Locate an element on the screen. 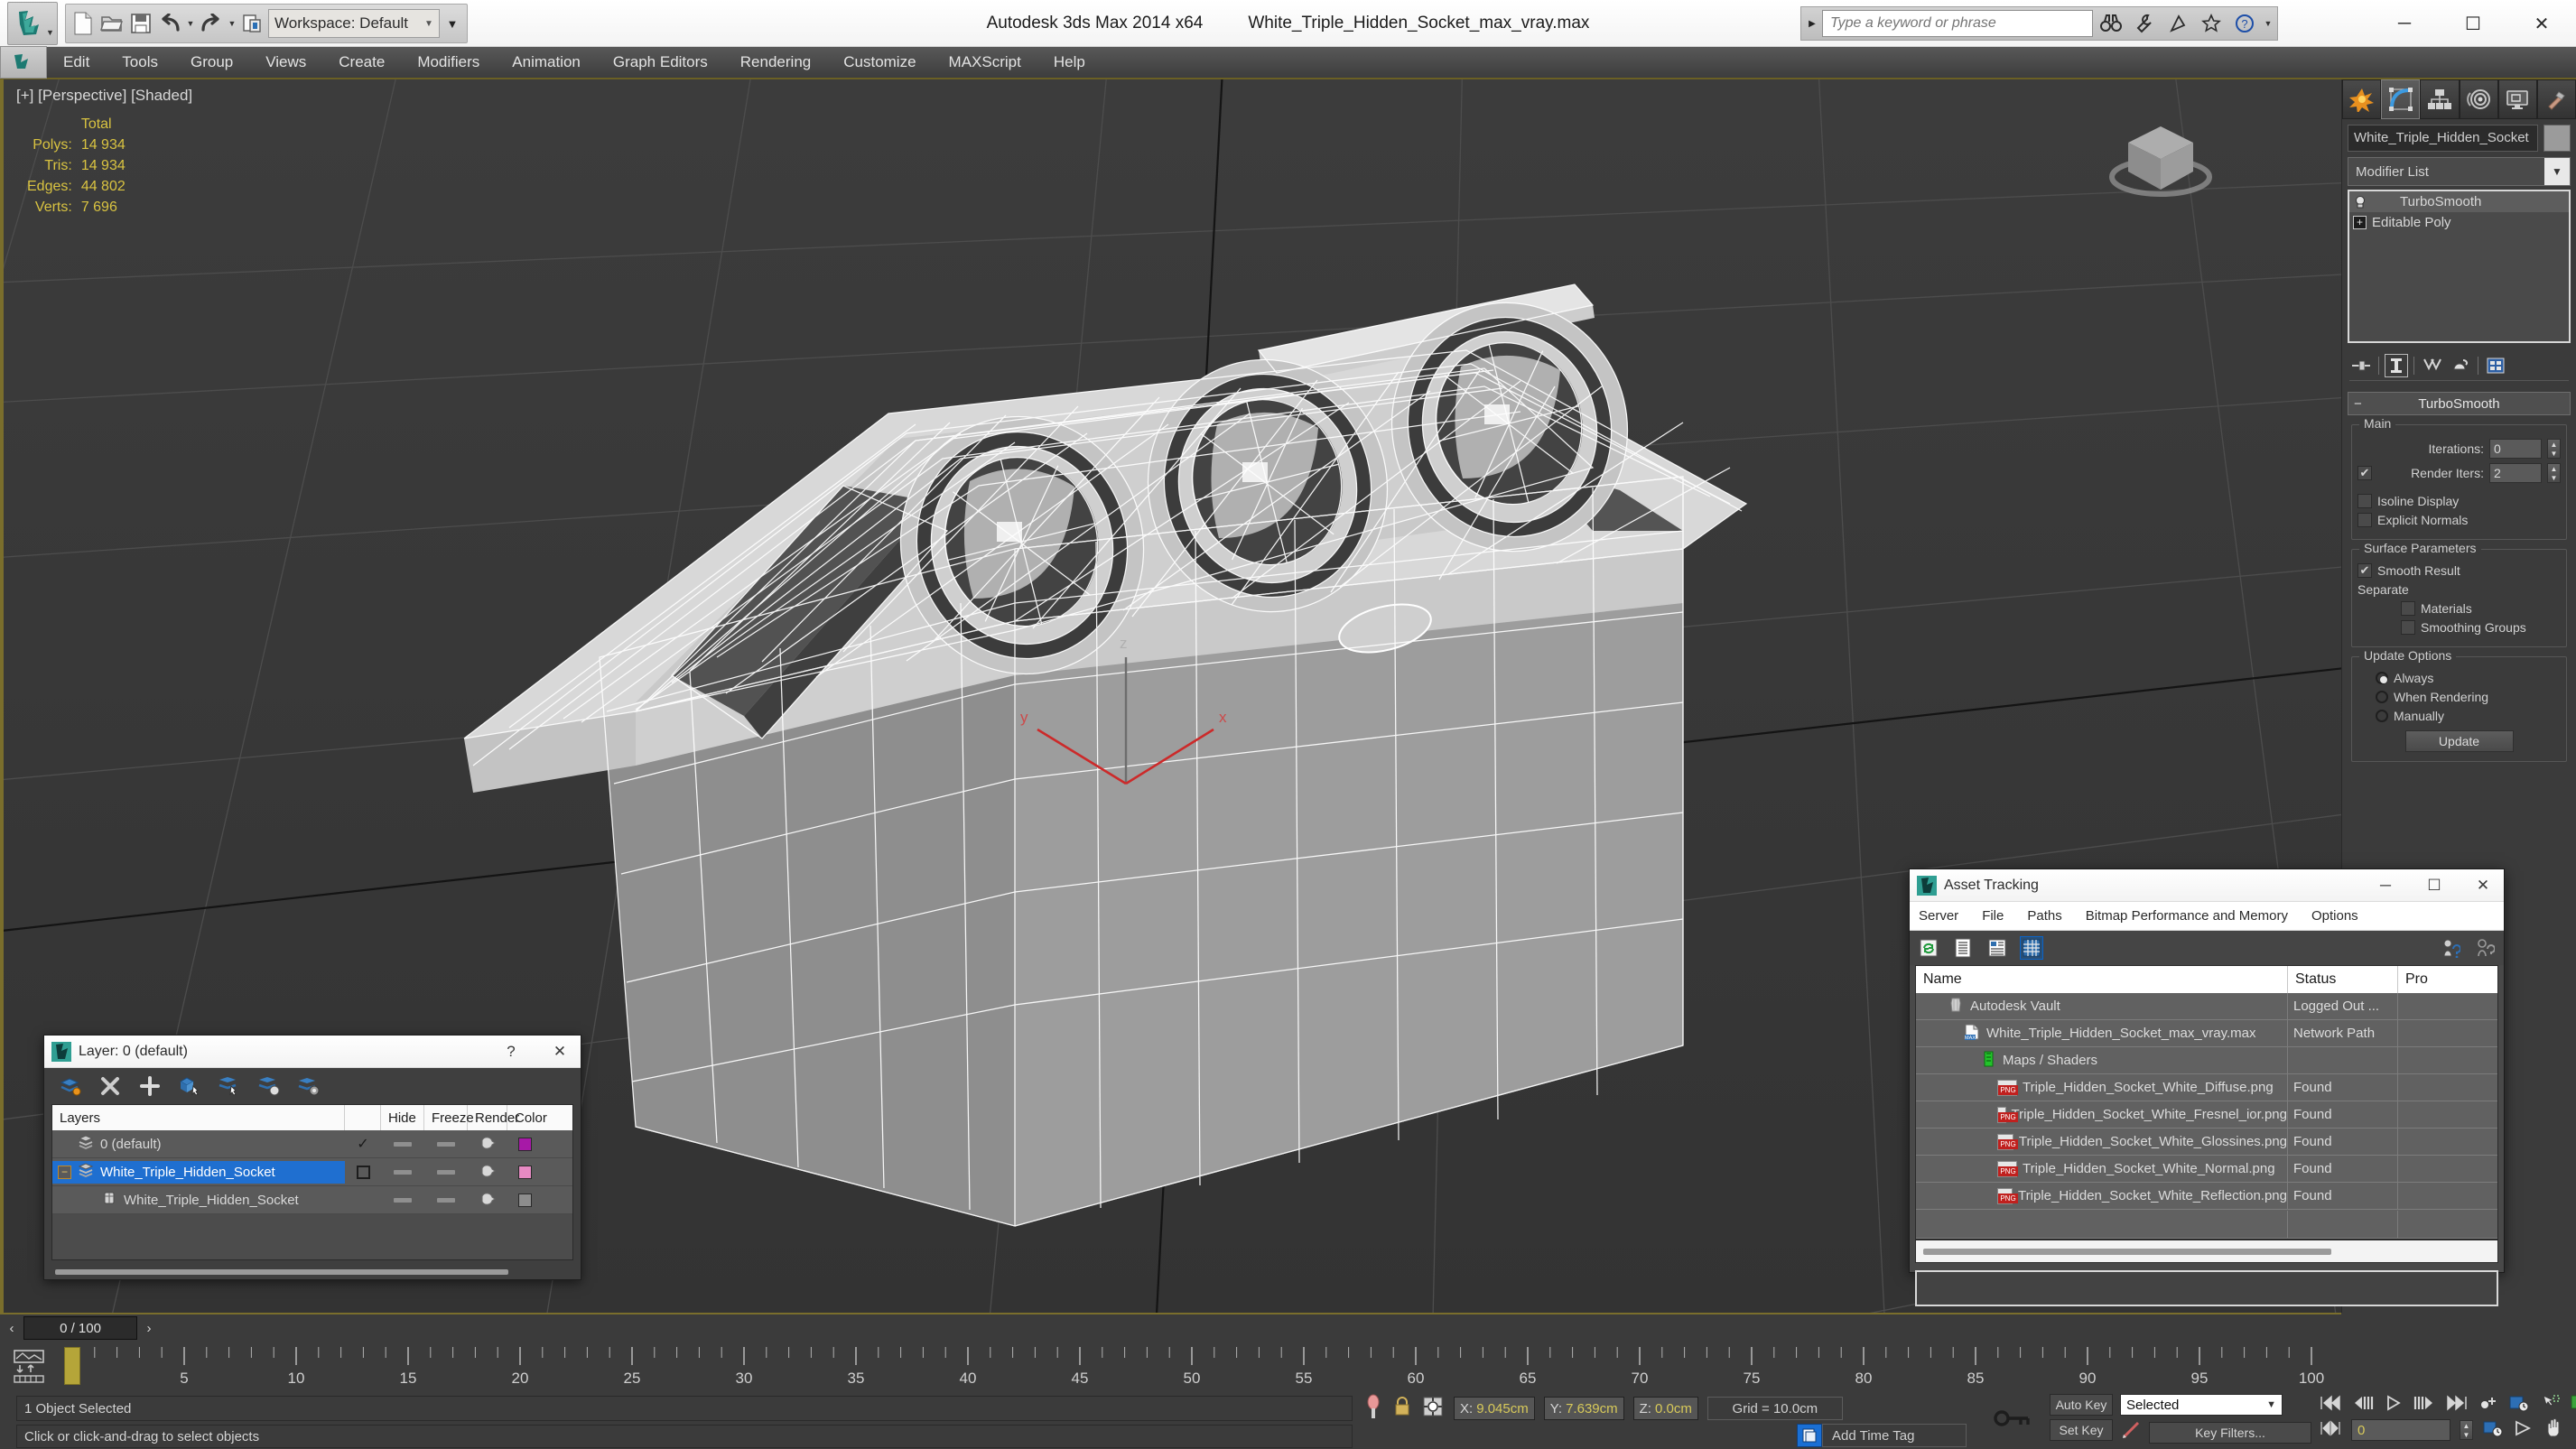 Image resolution: width=2576 pixels, height=1449 pixels. hierarchy-tab is located at coordinates (2440, 99).